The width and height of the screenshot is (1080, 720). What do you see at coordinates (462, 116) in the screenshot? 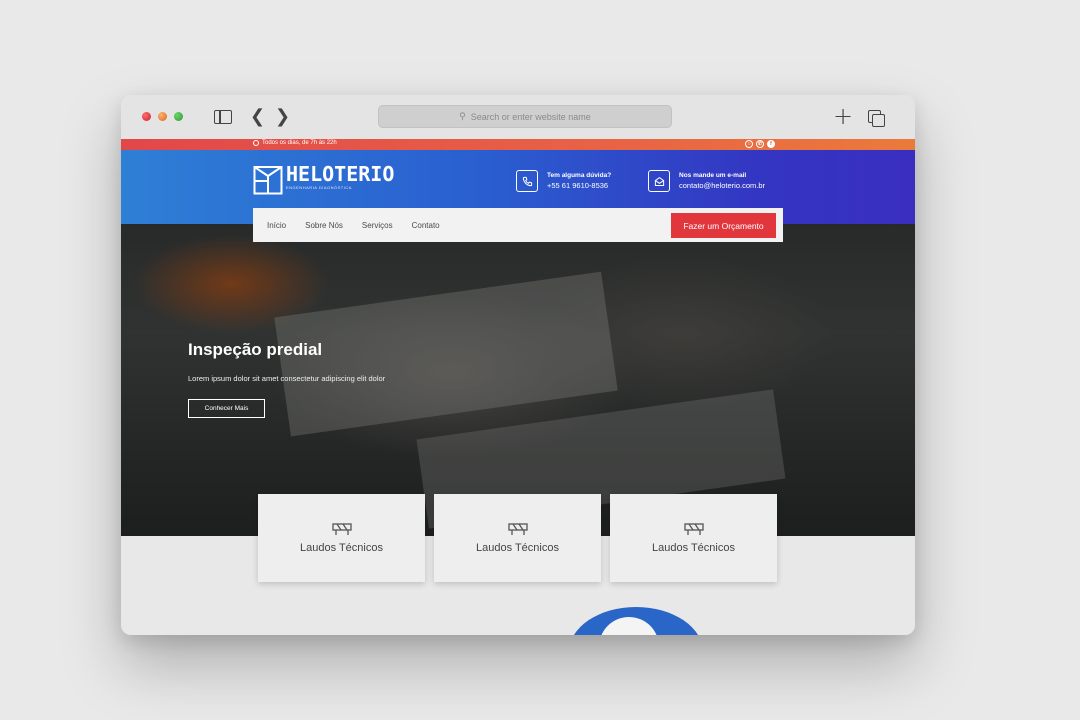
I see `search-icon: ⚲` at bounding box center [462, 116].